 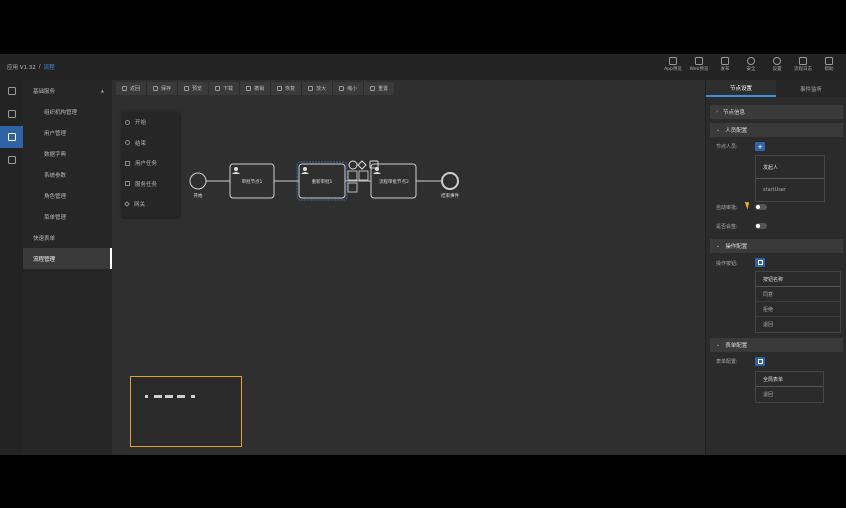 What do you see at coordinates (741, 88) in the screenshot?
I see `tab-node-settings: 节点设置` at bounding box center [741, 88].